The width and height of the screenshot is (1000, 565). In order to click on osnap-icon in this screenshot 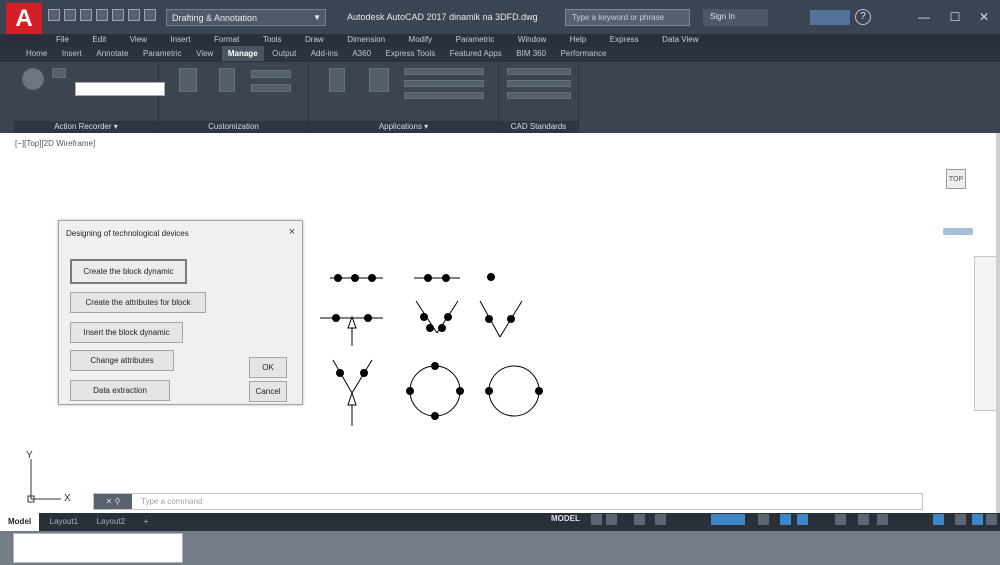, I will do `click(728, 519)`.